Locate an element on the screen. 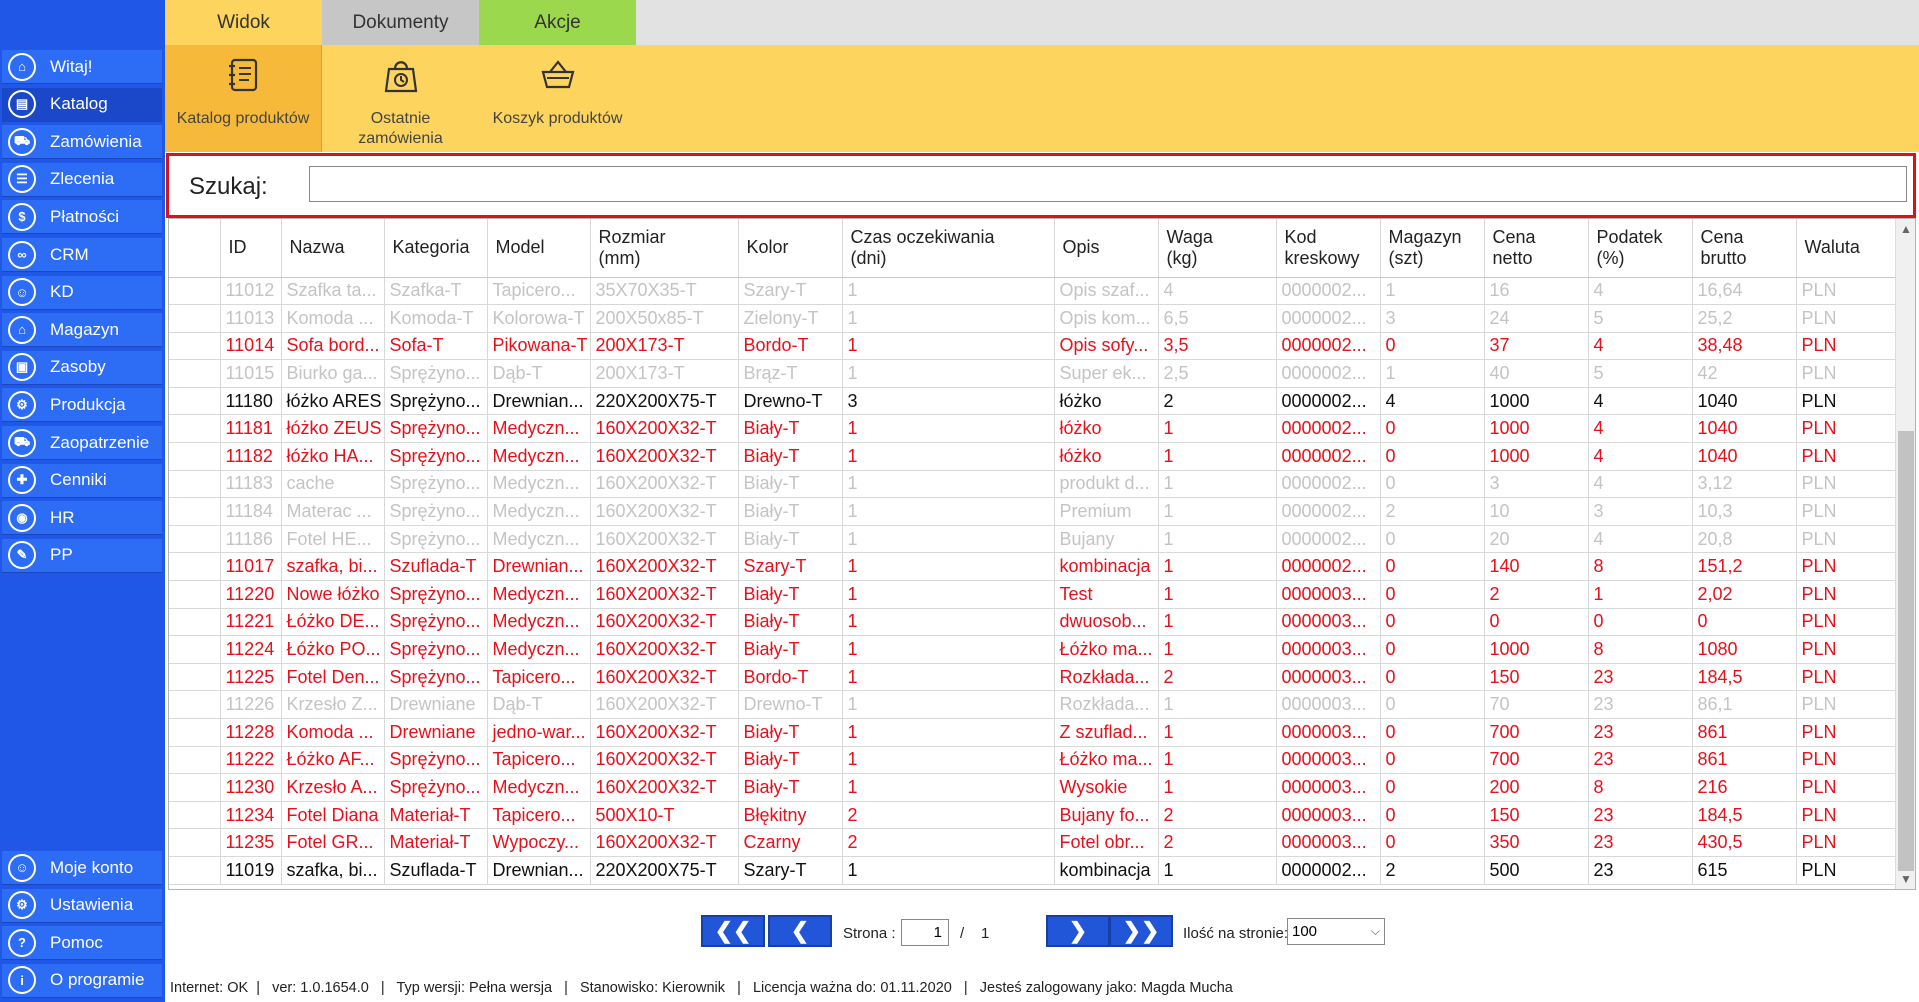  sidebar-item-pomoc: ? Pomoc is located at coordinates (82, 943).